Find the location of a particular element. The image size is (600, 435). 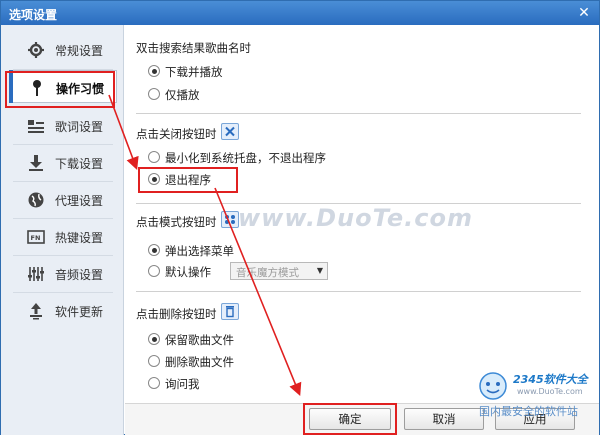

sidebar-item-label: 热键设置 is located at coordinates (79, 238).